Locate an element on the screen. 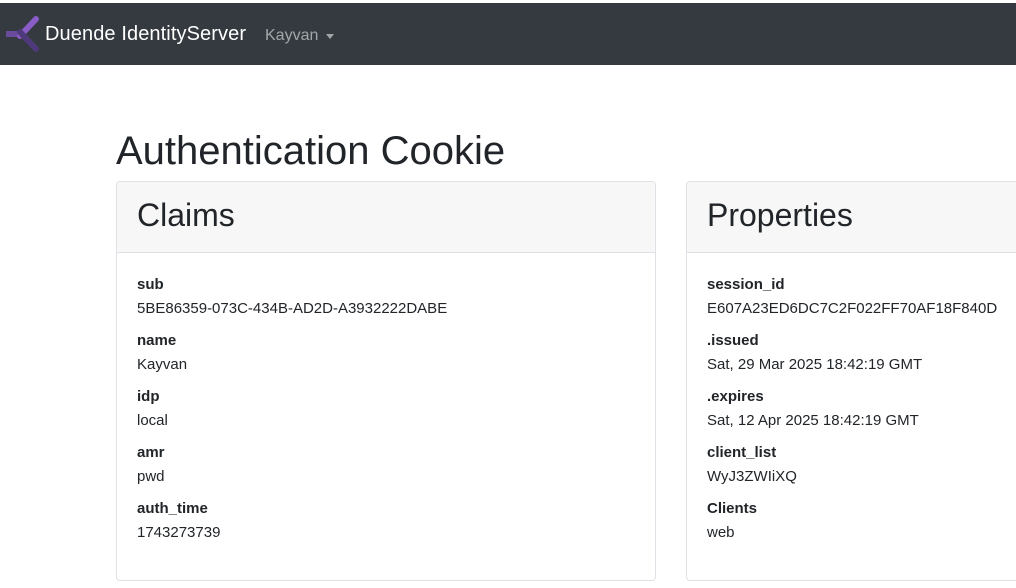 This screenshot has width=1016, height=588. duende-logo-icon is located at coordinates (22, 34).